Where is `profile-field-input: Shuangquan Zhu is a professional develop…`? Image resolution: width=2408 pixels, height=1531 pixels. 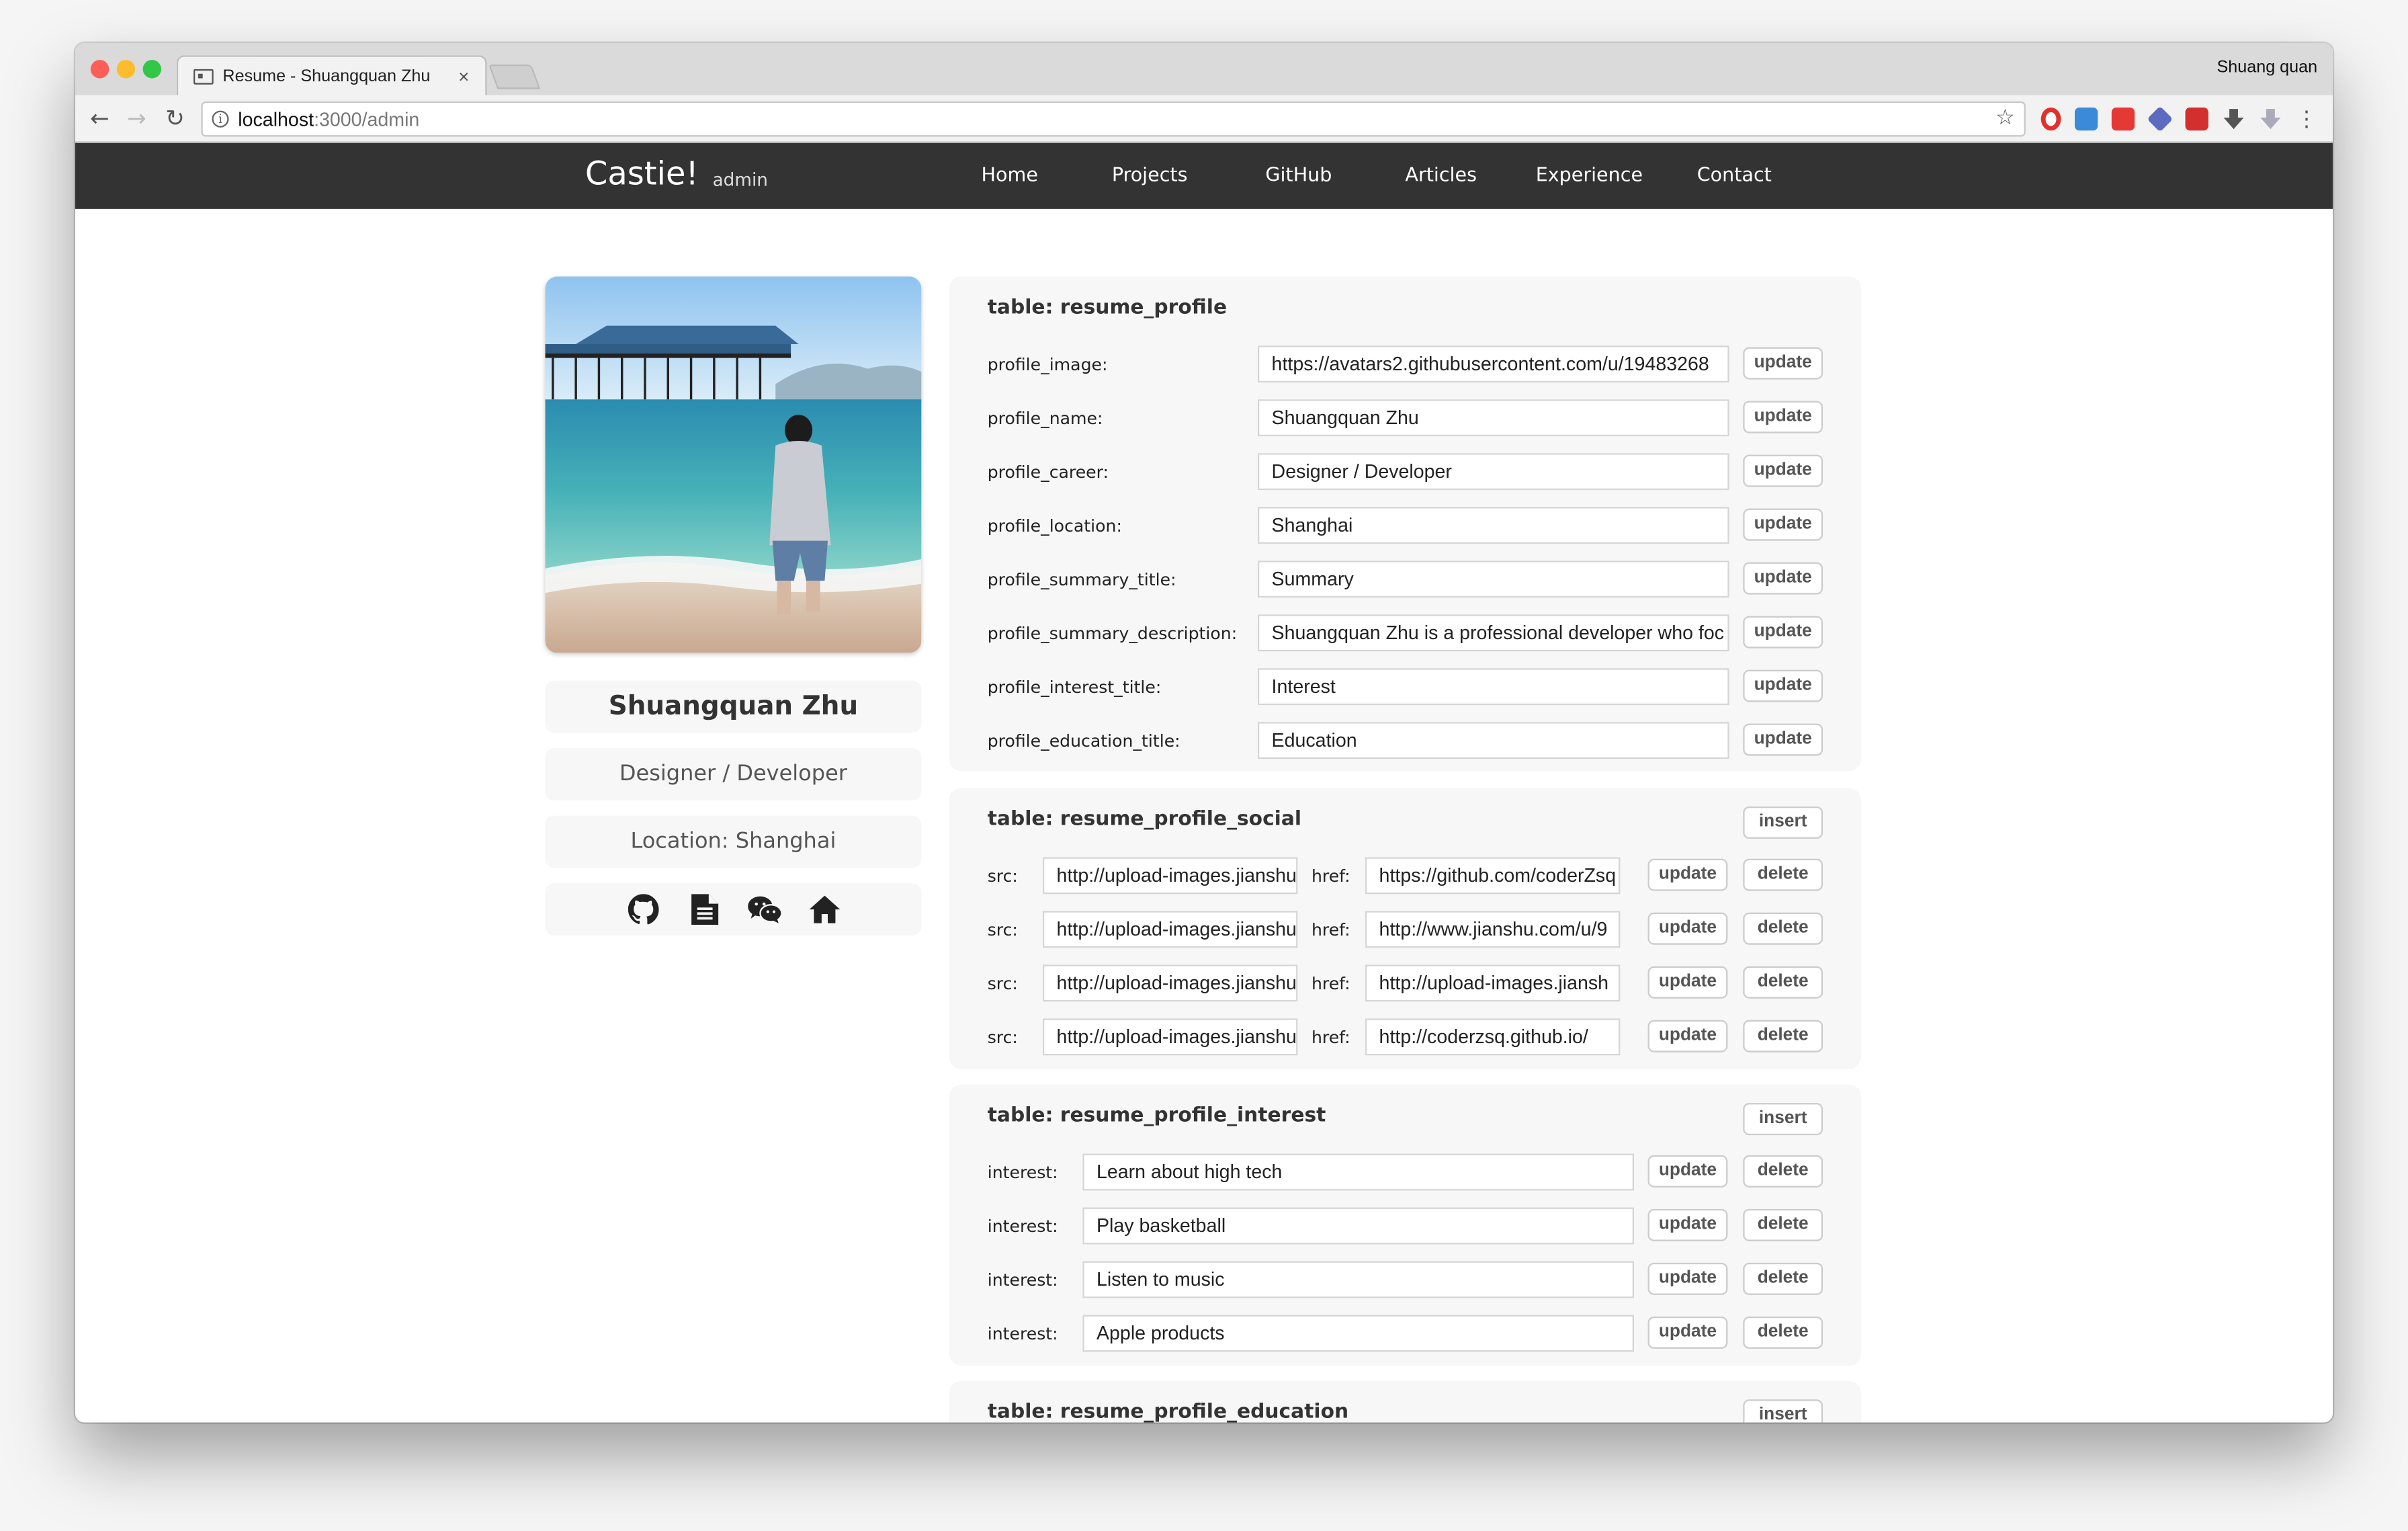 profile-field-input: Shuangquan Zhu is a professional develop… is located at coordinates (1493, 633).